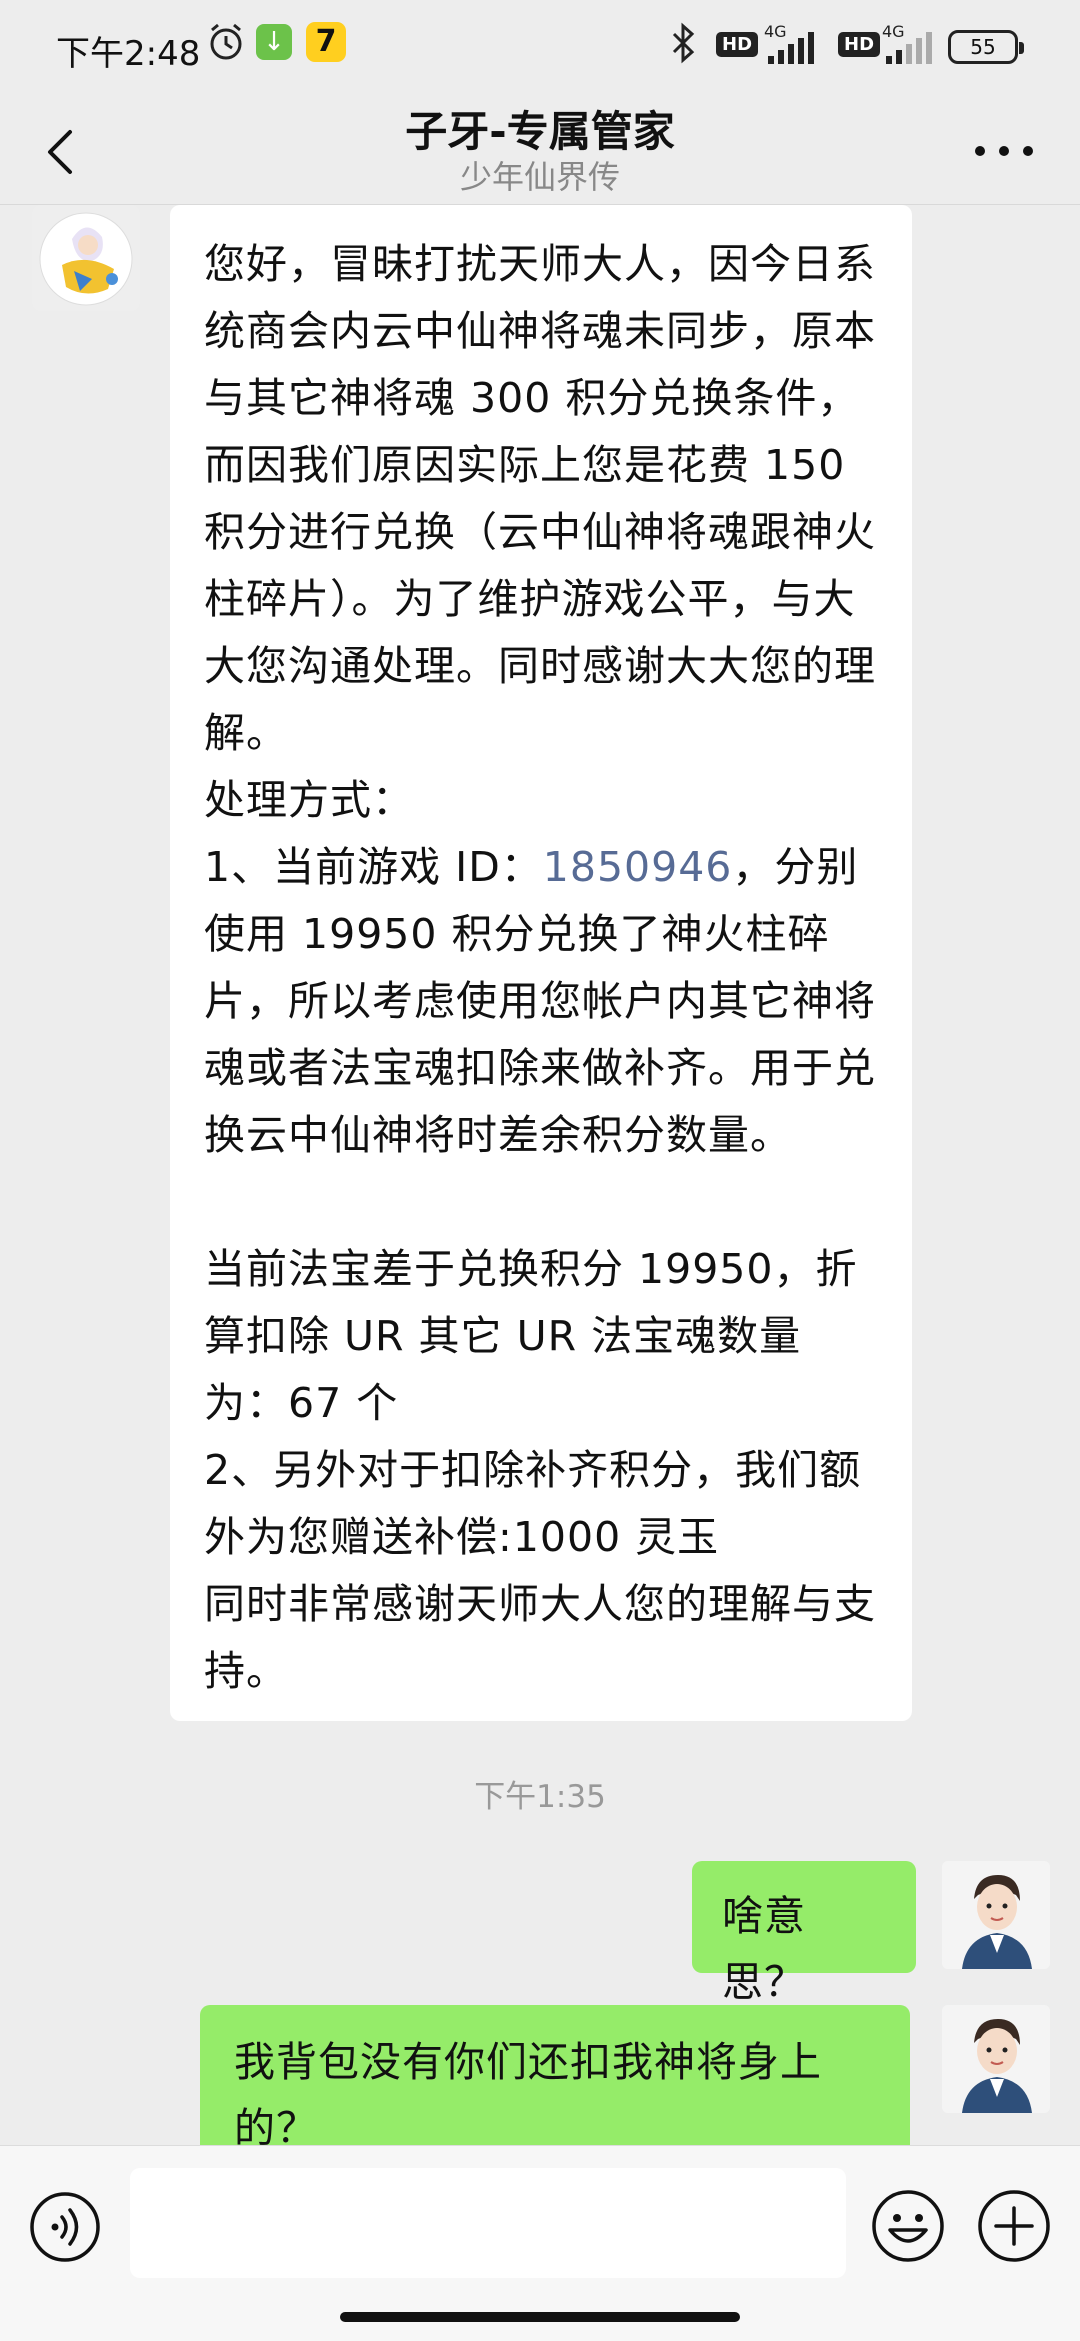 The width and height of the screenshot is (1080, 2341). What do you see at coordinates (540, 2317) in the screenshot?
I see `home-indicator` at bounding box center [540, 2317].